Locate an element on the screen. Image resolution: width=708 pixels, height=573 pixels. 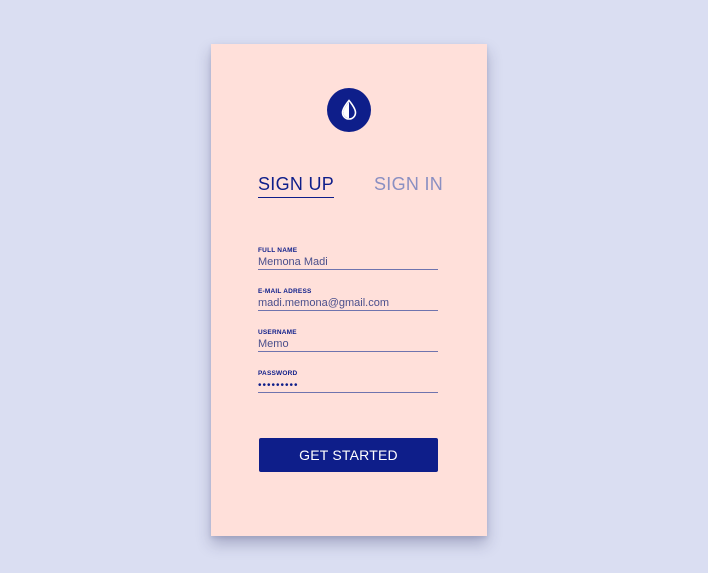
email-label: E-MAIL ADRESS is located at coordinates (285, 291).